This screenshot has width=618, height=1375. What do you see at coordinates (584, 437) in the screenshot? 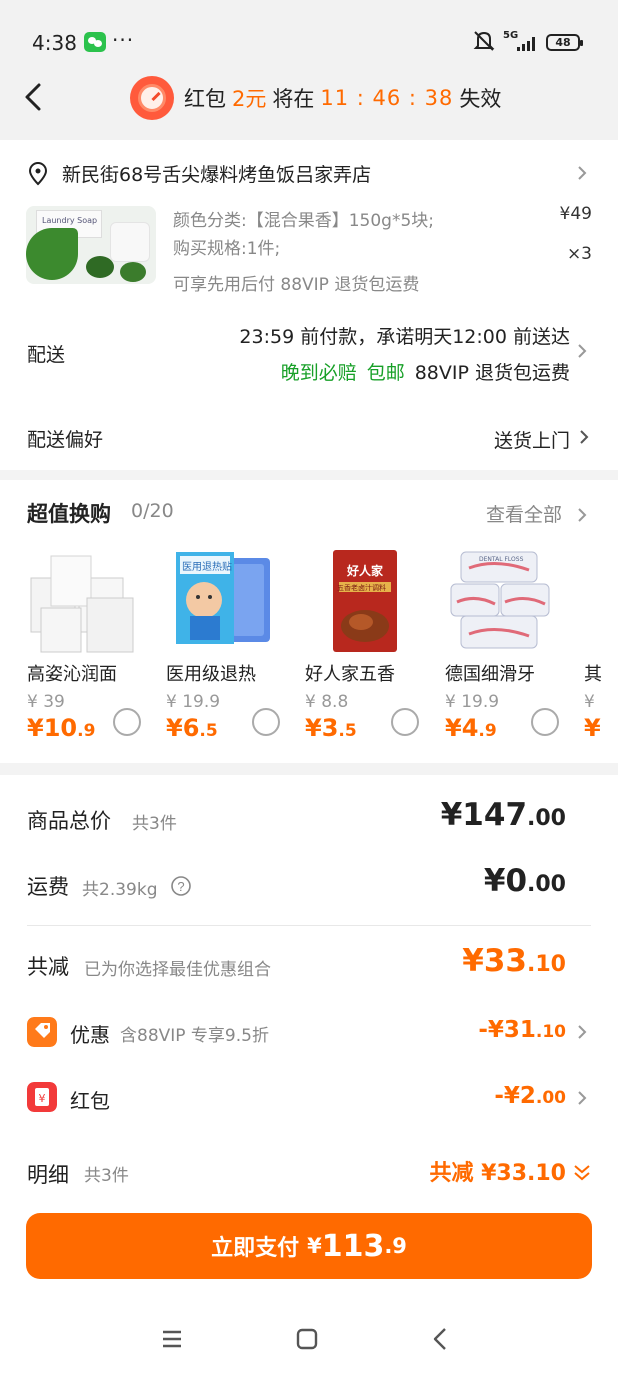
I see `preference-chevron-icon` at bounding box center [584, 437].